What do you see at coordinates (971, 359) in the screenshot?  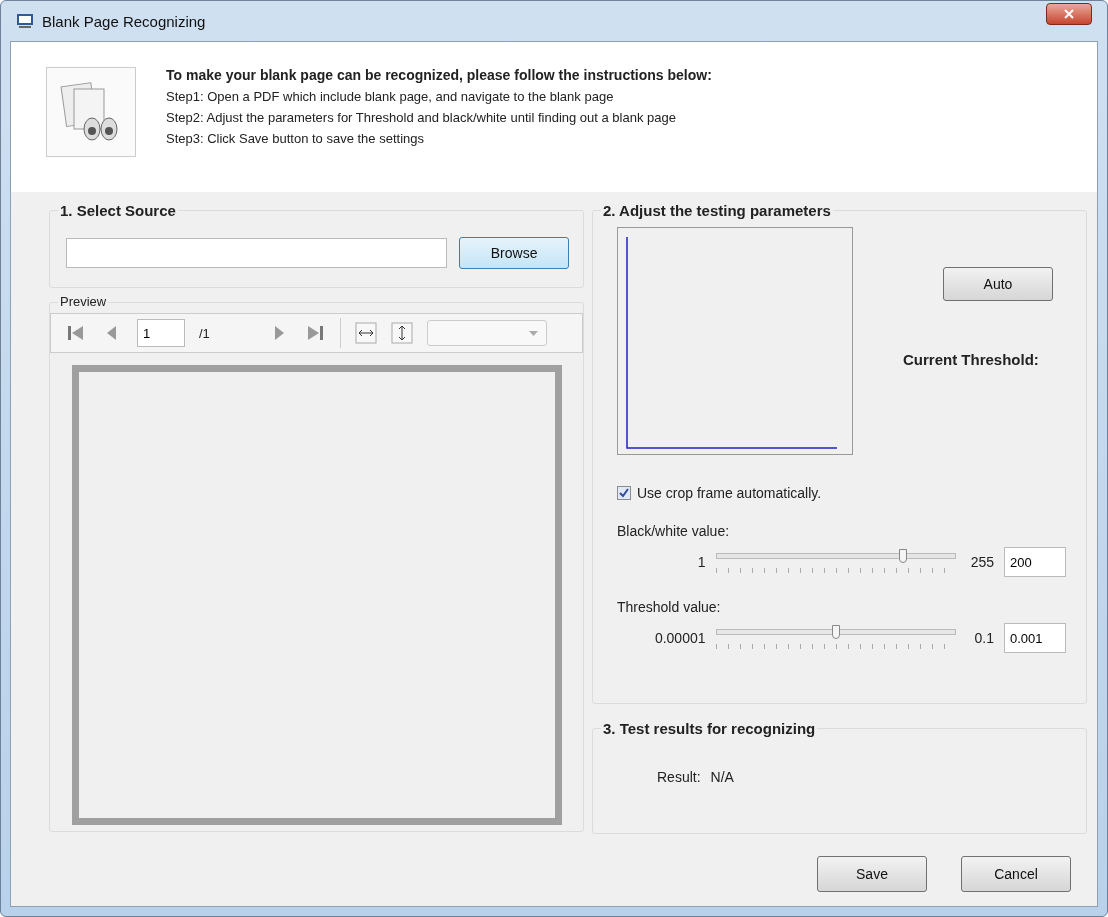 I see `current-threshold-label: Current Threshold:` at bounding box center [971, 359].